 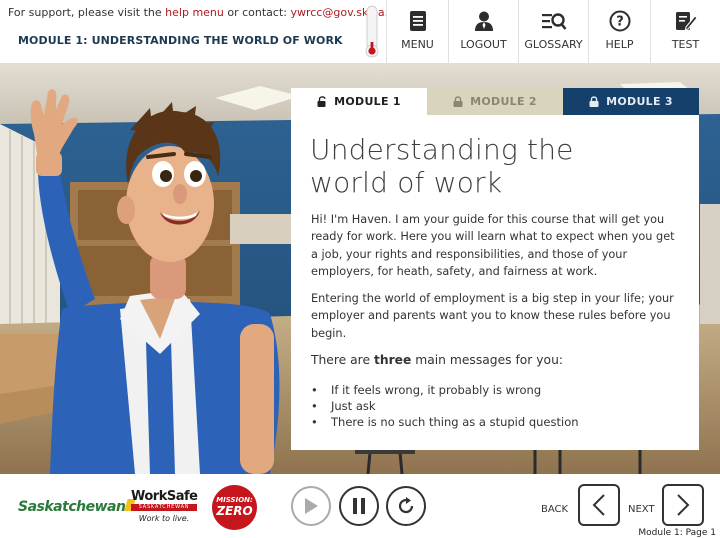 I want to click on pause-icon, so click(x=359, y=506).